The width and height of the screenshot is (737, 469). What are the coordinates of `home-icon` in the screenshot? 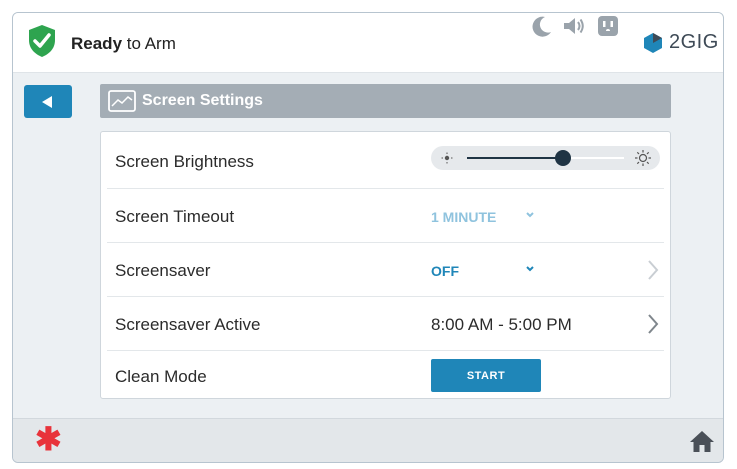 It's located at (702, 441).